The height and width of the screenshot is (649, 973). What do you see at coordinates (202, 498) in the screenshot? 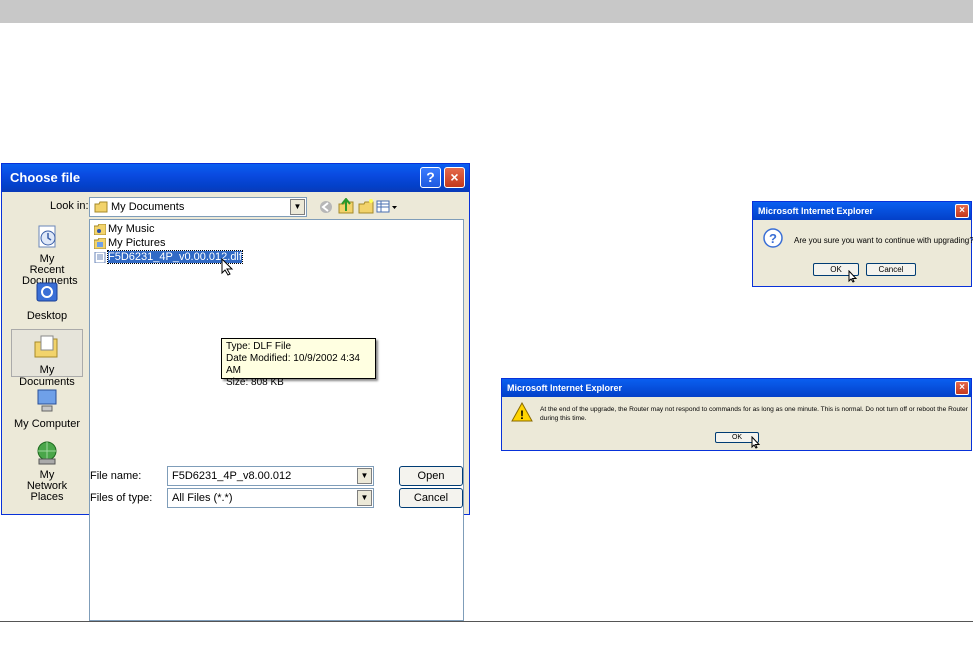
I see `files-of-type-value: All Files (*.*)` at bounding box center [202, 498].